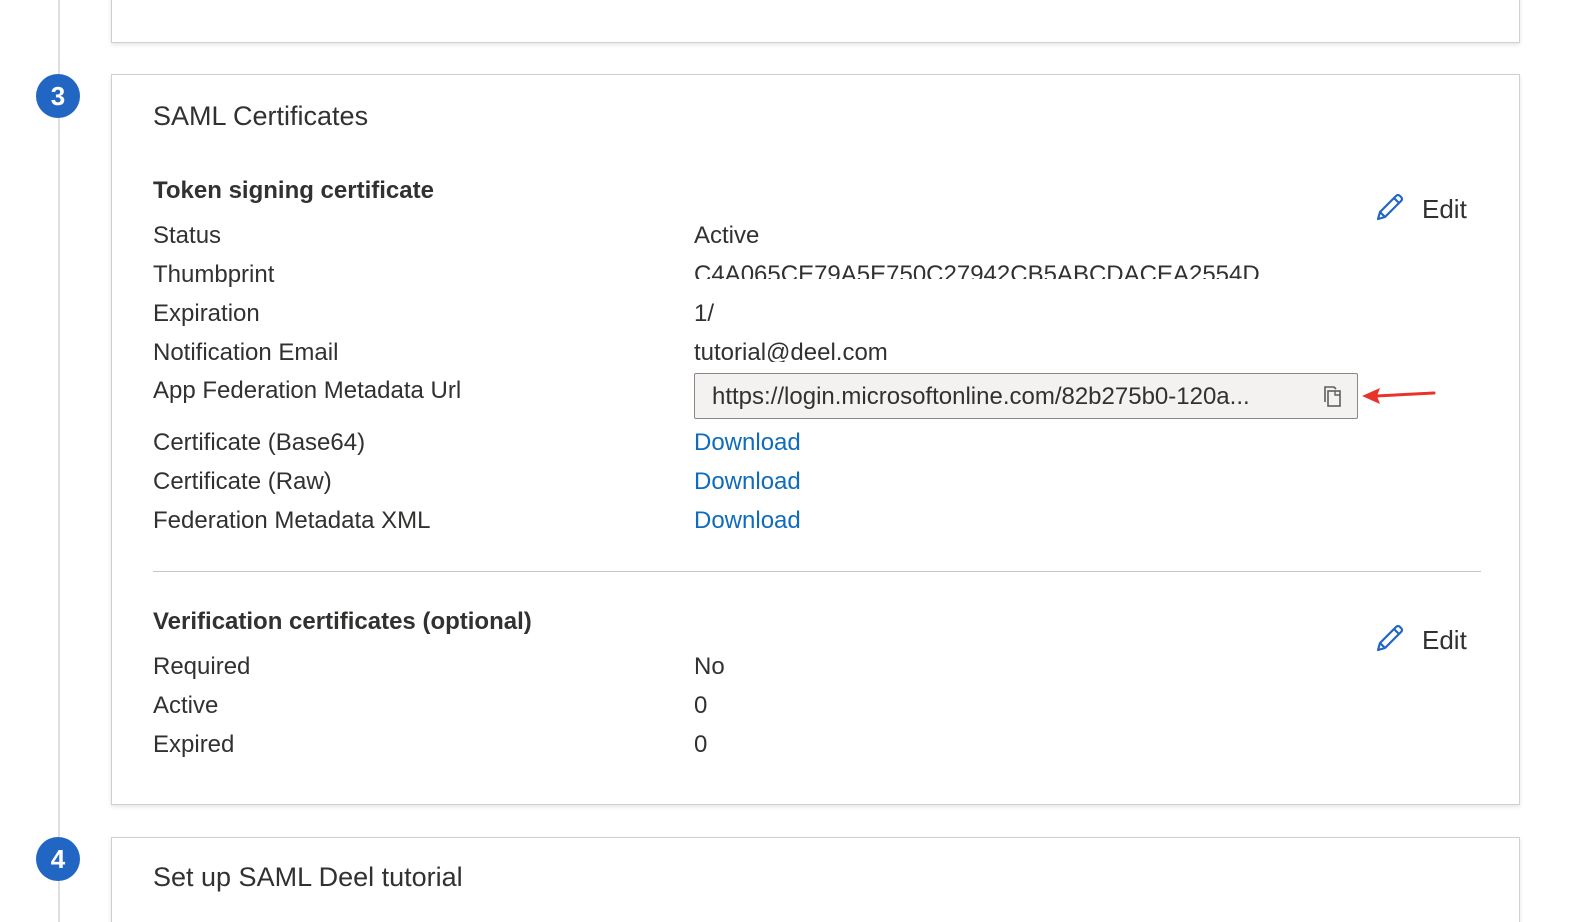  What do you see at coordinates (293, 190) in the screenshot?
I see `token-signing-heading: Token signing certificate` at bounding box center [293, 190].